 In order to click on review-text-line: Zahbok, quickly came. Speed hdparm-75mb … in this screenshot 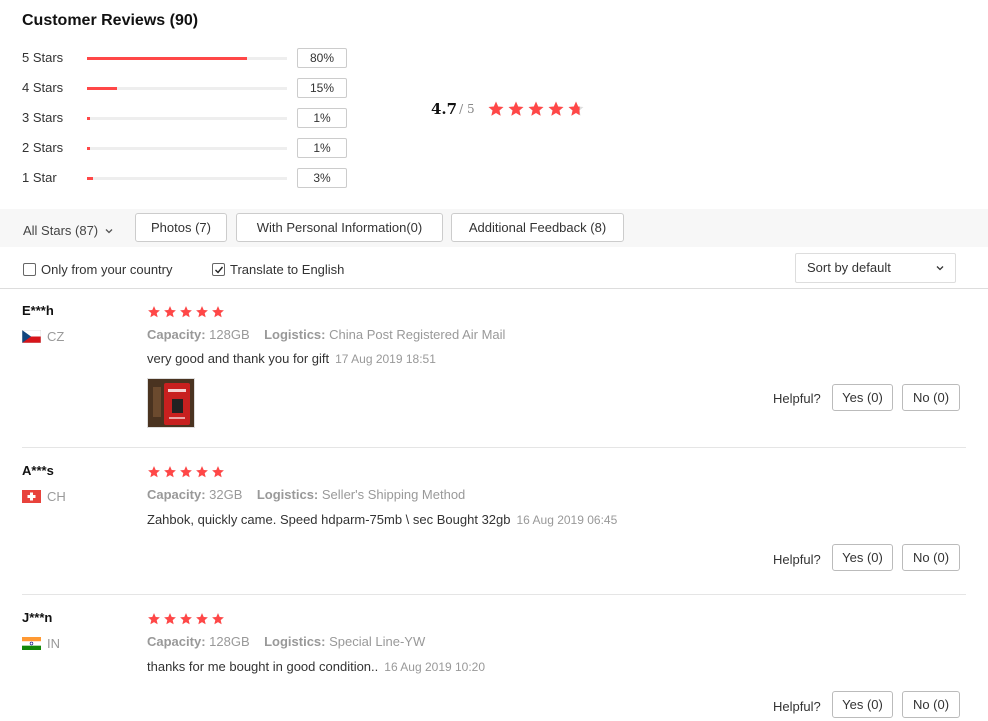, I will do `click(382, 519)`.